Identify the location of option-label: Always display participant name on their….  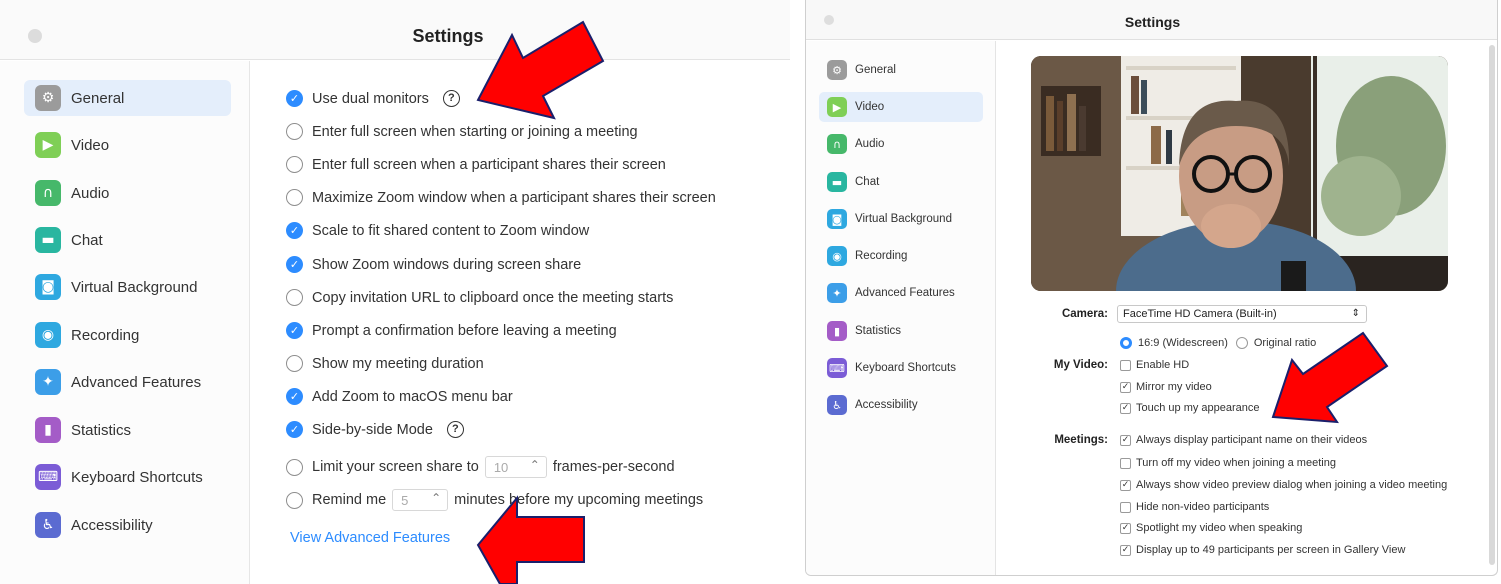
(1252, 440).